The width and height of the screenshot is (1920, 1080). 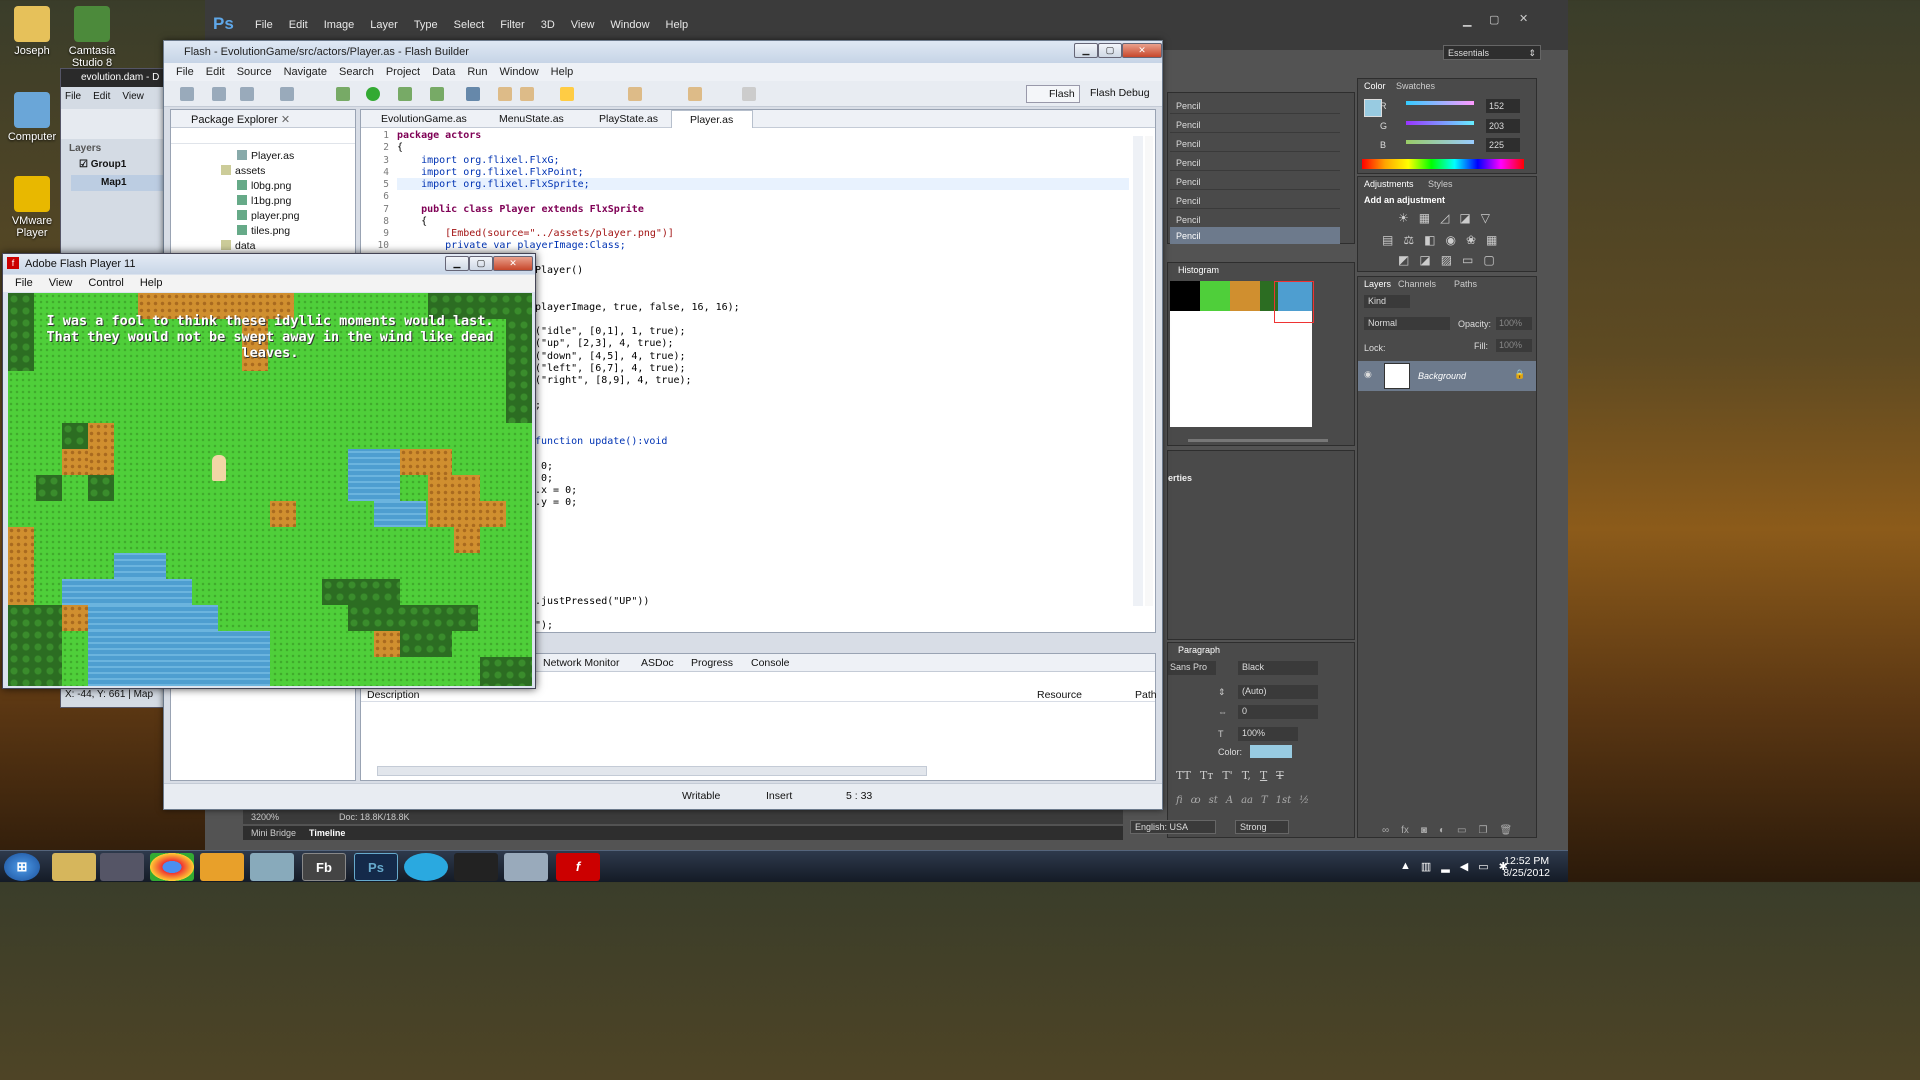 What do you see at coordinates (1278, 668) in the screenshot?
I see `font-color-select: Black` at bounding box center [1278, 668].